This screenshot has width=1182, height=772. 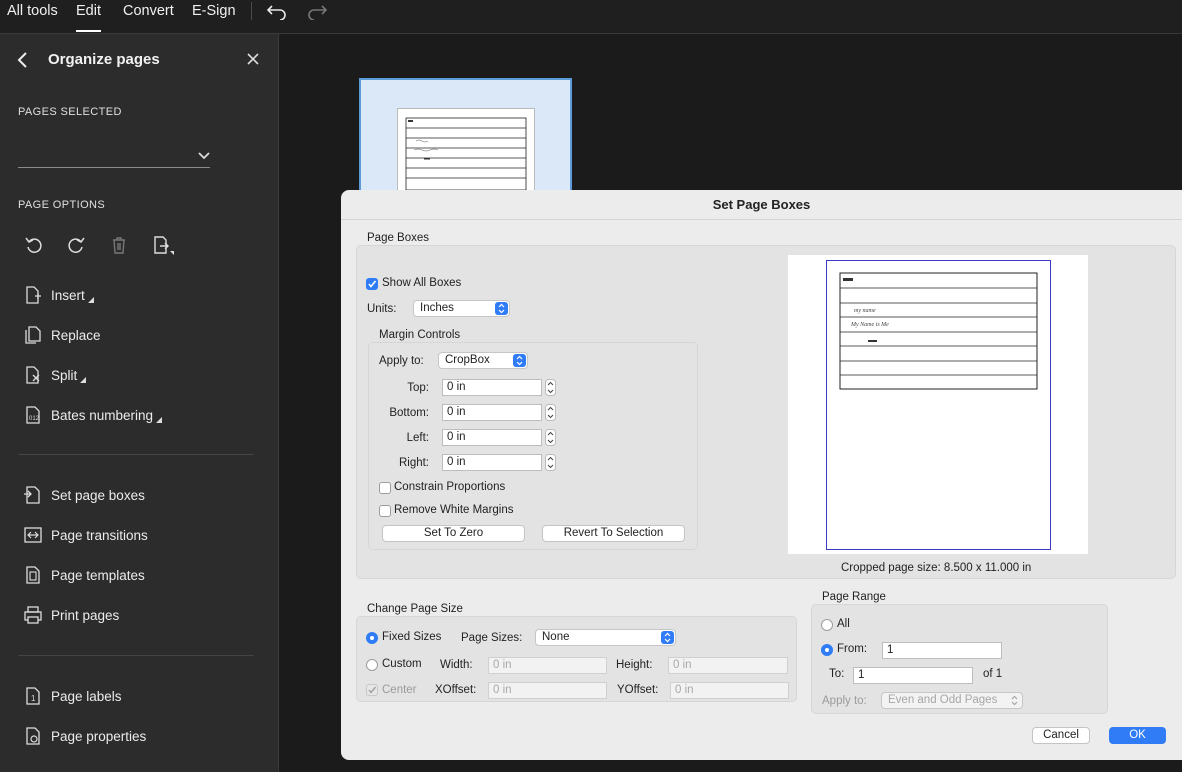 I want to click on panel-title: Organize pages, so click(x=104, y=59).